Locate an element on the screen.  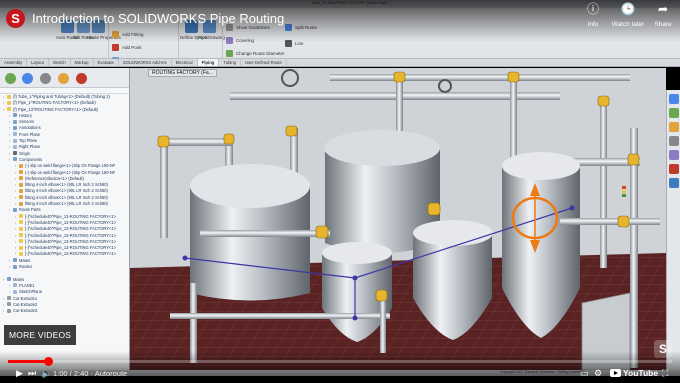
settings-icon: ⚙ is located at coordinates (598, 373).